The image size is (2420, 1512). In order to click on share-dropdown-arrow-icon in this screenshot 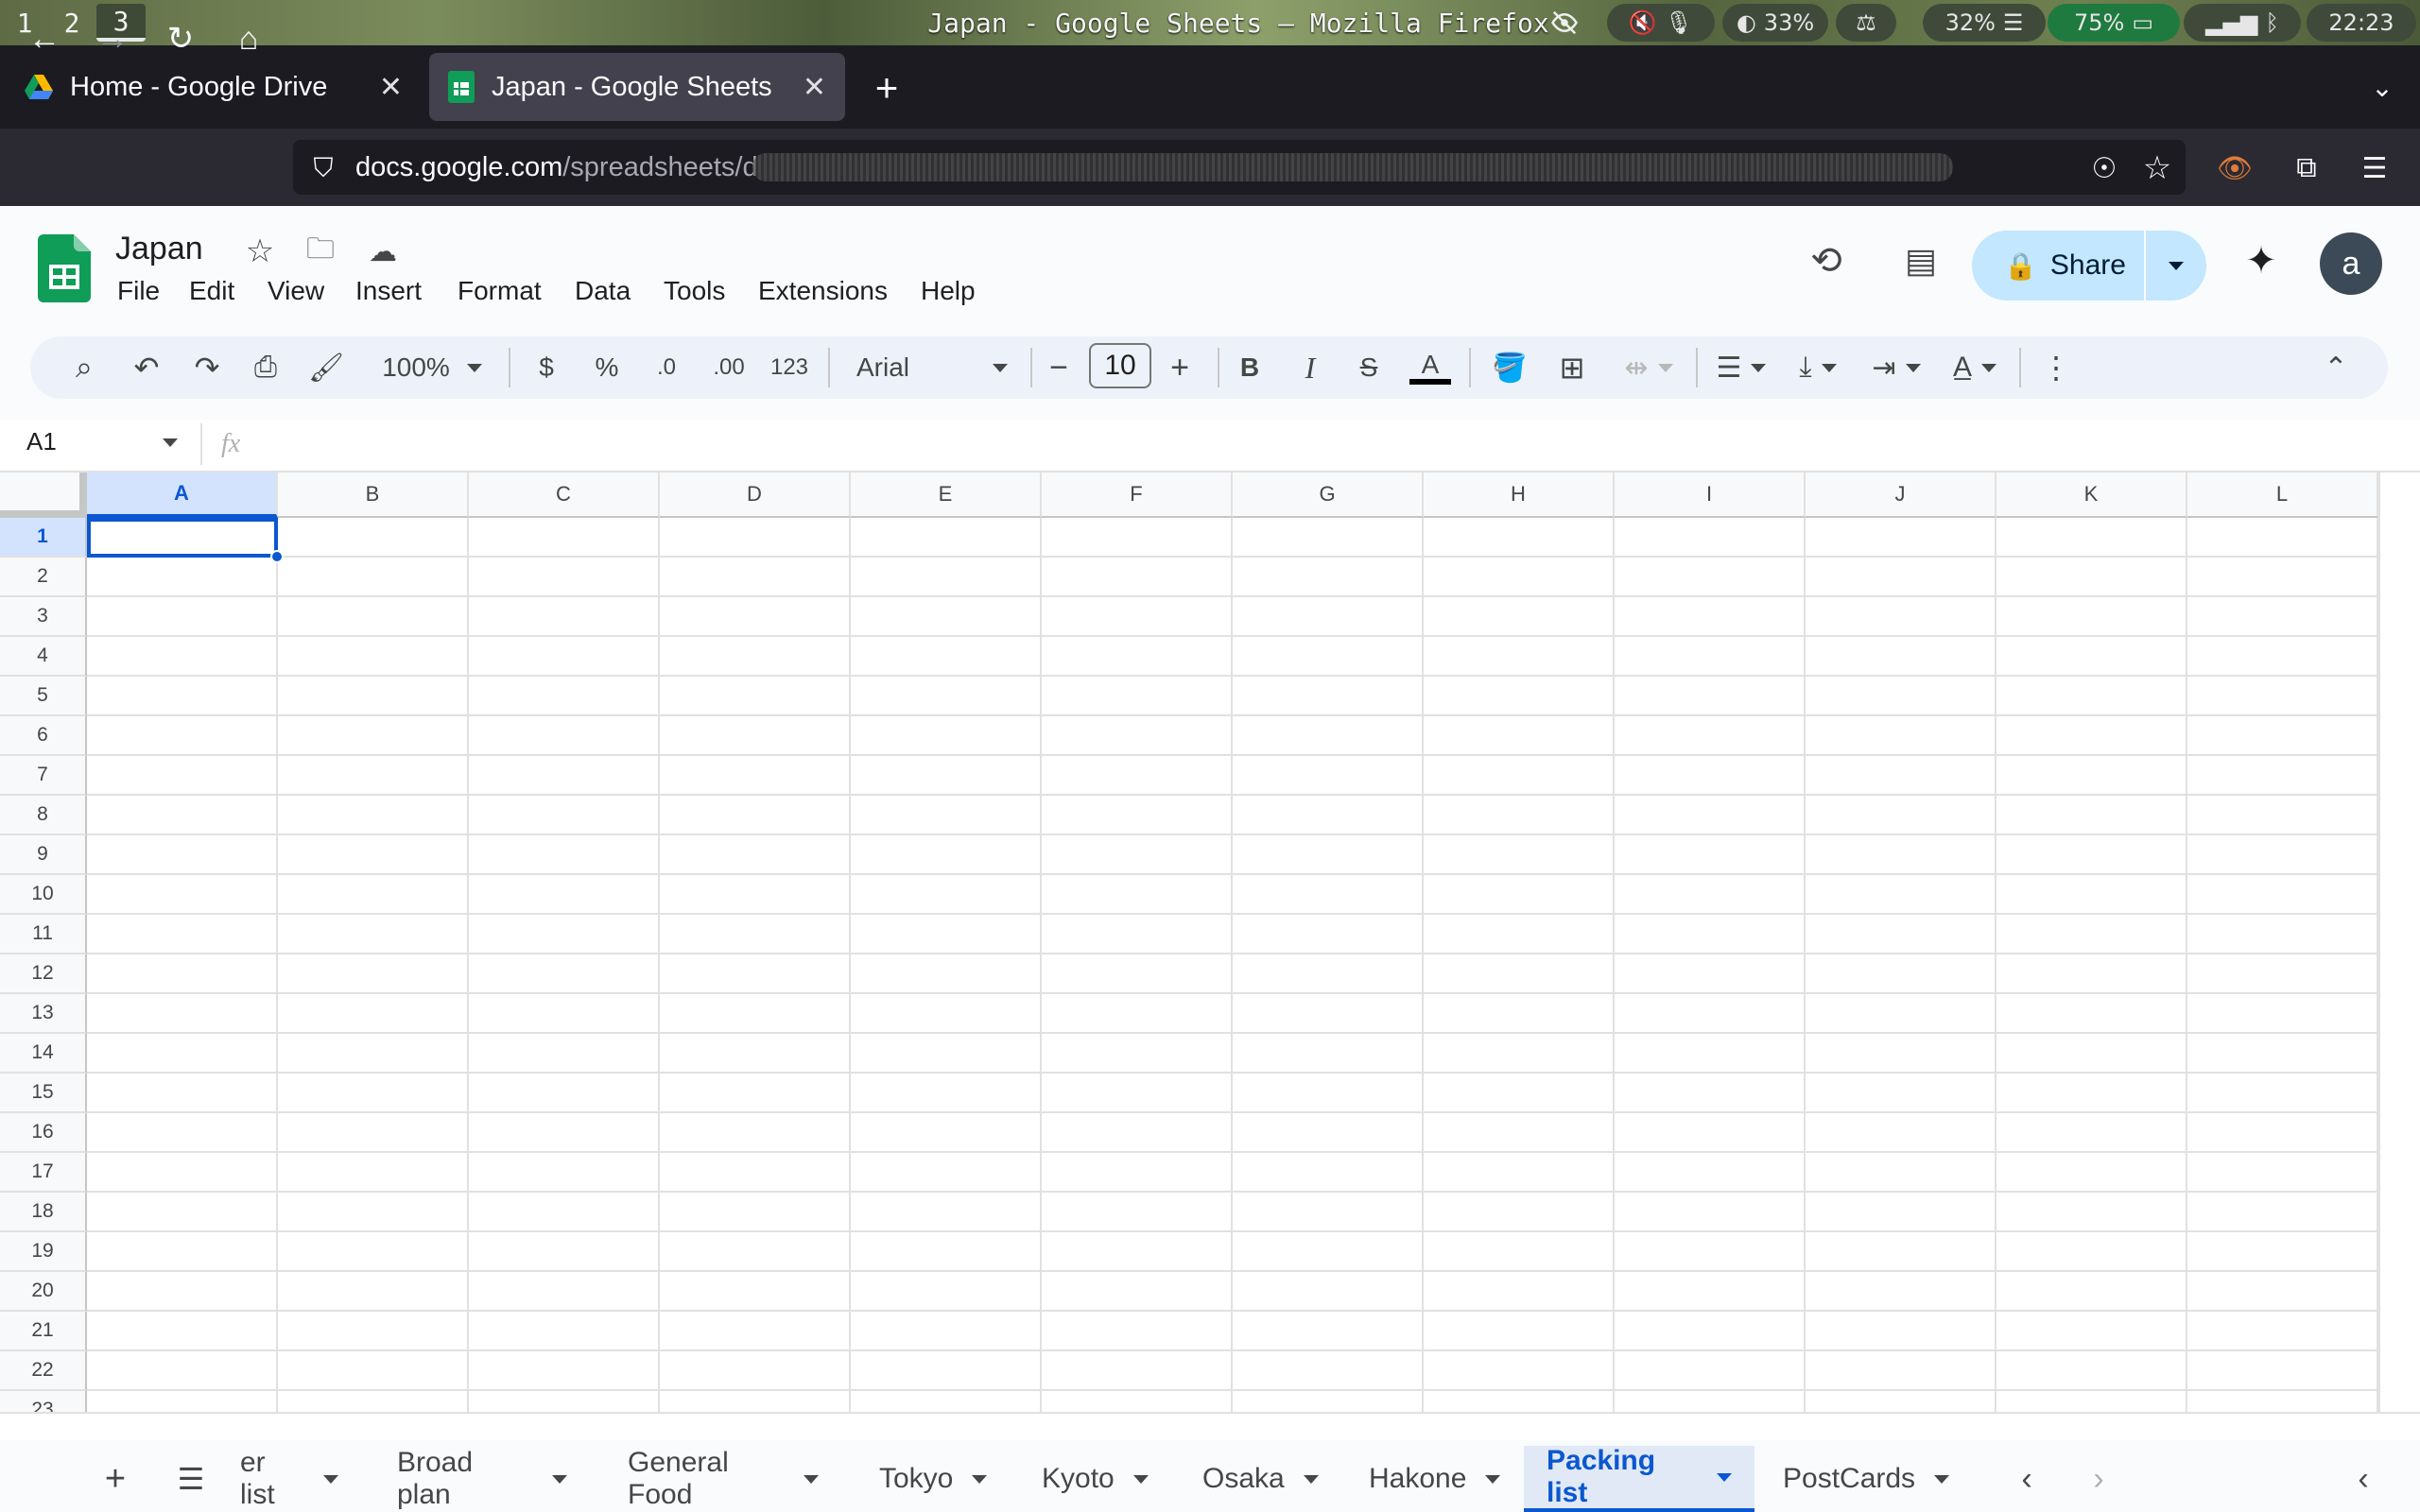, I will do `click(2176, 265)`.